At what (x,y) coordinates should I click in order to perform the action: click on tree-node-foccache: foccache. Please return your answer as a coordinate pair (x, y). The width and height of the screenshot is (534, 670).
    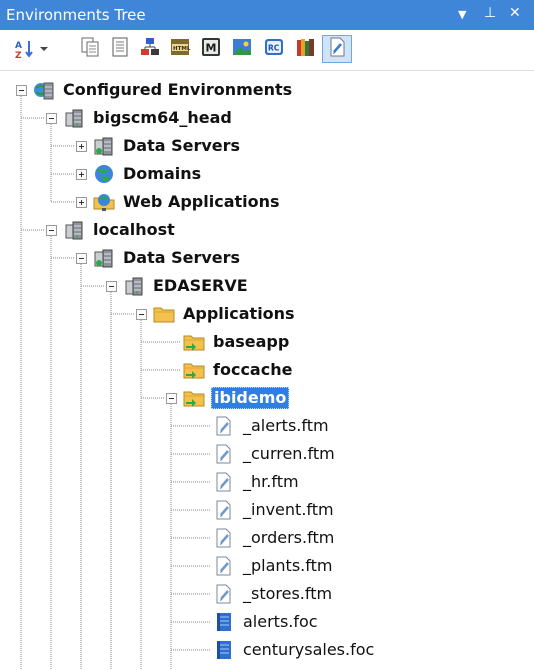
    Looking at the image, I should click on (230, 370).